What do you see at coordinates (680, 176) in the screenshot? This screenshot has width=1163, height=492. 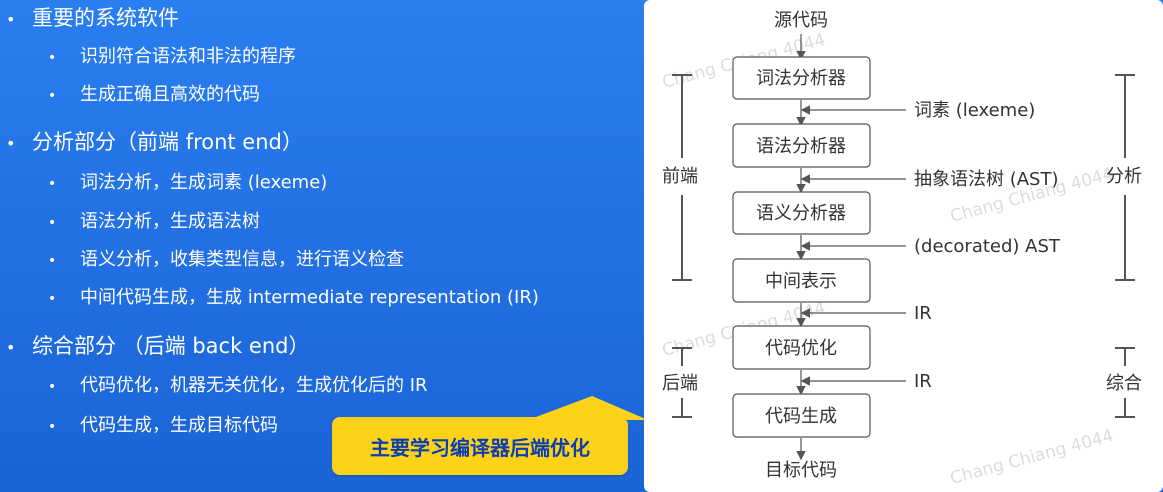 I see `front-end-label: 前端` at bounding box center [680, 176].